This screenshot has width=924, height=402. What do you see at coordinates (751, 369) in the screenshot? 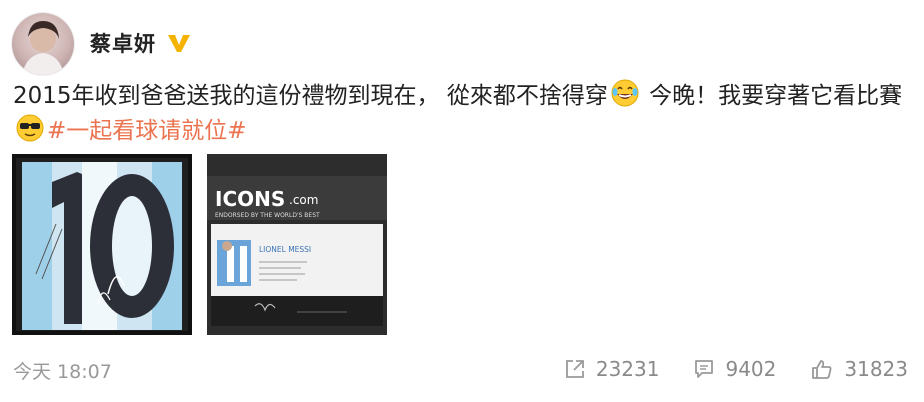
I see `comment-count: 9402` at bounding box center [751, 369].